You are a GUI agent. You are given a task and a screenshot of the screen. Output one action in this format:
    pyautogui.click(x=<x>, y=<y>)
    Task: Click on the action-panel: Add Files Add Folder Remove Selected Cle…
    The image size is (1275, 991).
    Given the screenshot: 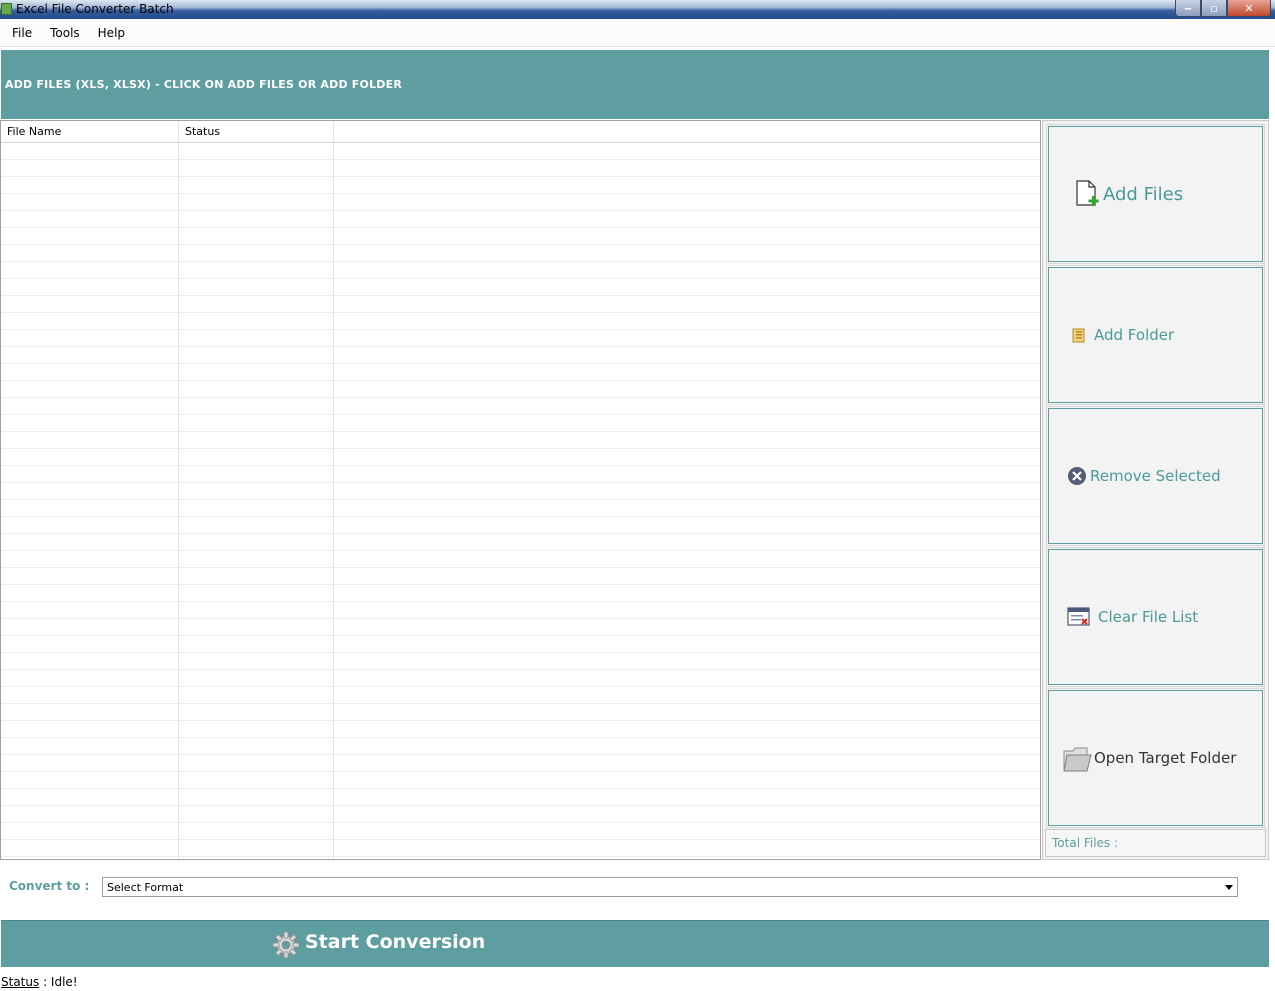 What is the action you would take?
    pyautogui.click(x=1155, y=490)
    